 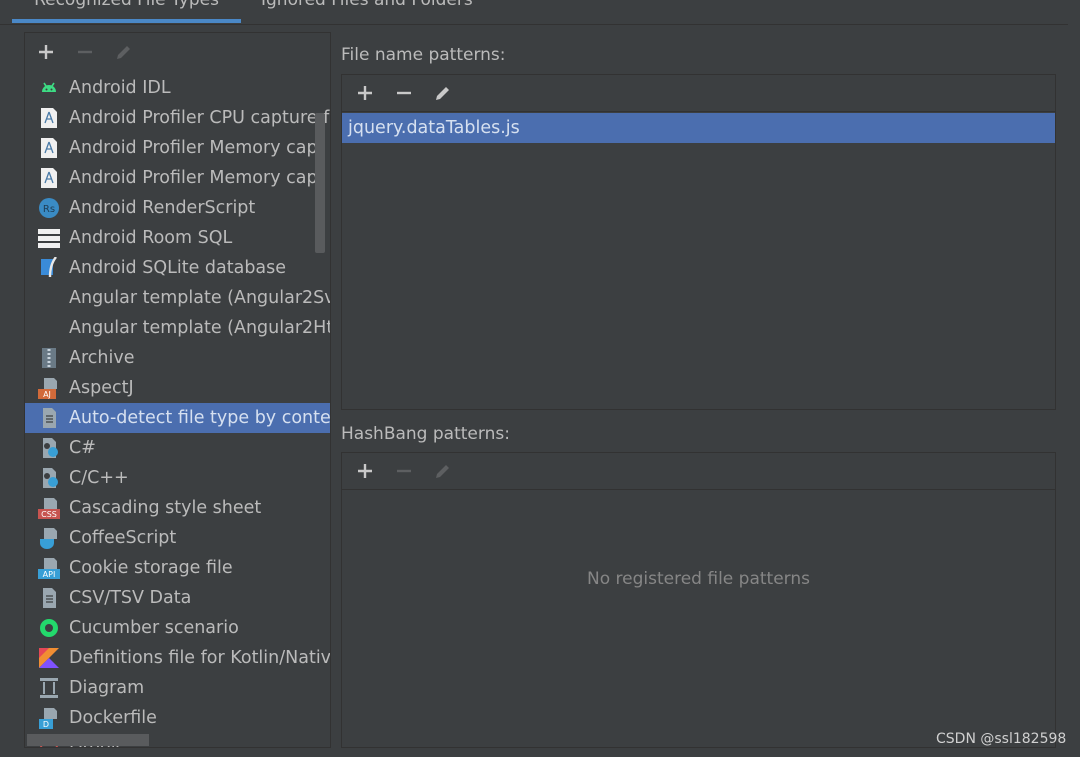 What do you see at coordinates (49, 568) in the screenshot?
I see `api-file-icon: API` at bounding box center [49, 568].